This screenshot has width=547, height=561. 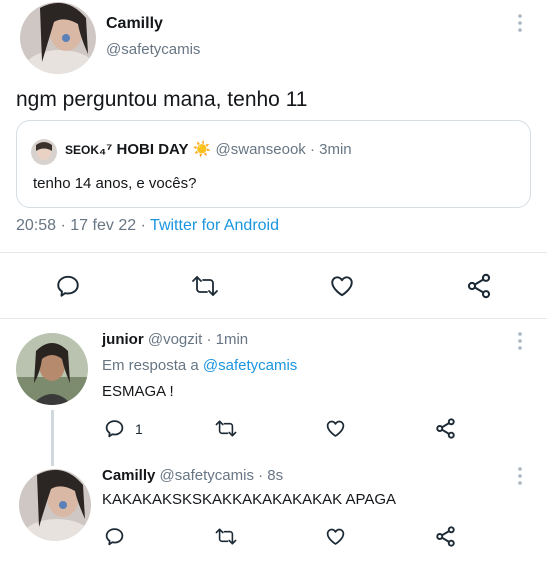 I want to click on date: 17 fev 22, so click(x=103, y=225).